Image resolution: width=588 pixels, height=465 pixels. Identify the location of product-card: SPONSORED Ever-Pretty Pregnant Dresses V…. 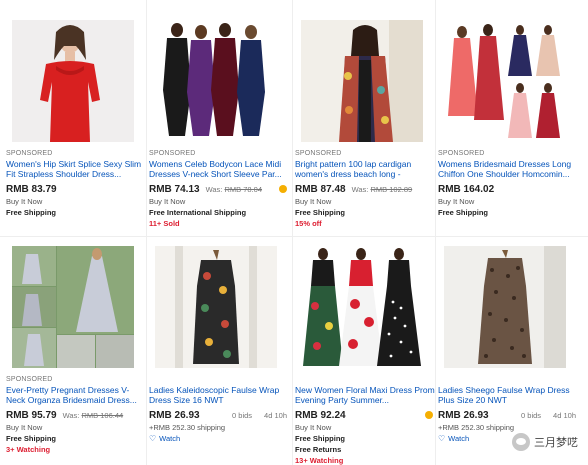
(77, 350).